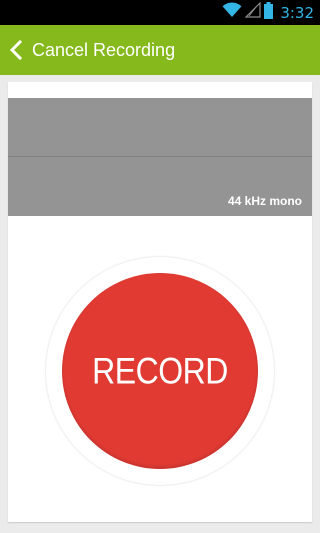 This screenshot has width=320, height=533. I want to click on cancel-recording-button: Cancel Recording, so click(93, 50).